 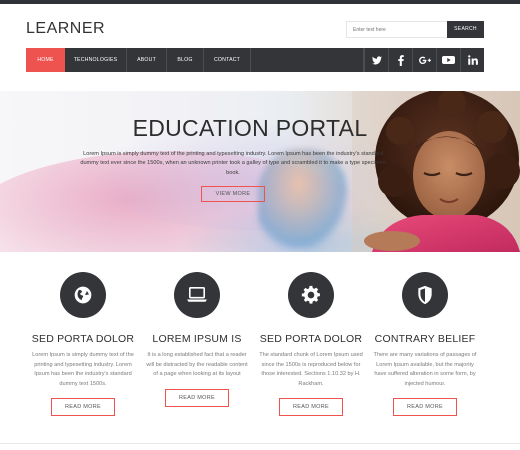 What do you see at coordinates (465, 29) in the screenshot?
I see `search-button: SEARCH` at bounding box center [465, 29].